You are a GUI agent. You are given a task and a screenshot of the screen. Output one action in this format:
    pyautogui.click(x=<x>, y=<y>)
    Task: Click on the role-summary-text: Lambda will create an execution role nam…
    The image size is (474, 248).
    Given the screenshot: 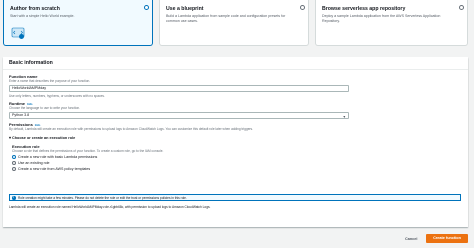 What is the action you would take?
    pyautogui.click(x=110, y=207)
    